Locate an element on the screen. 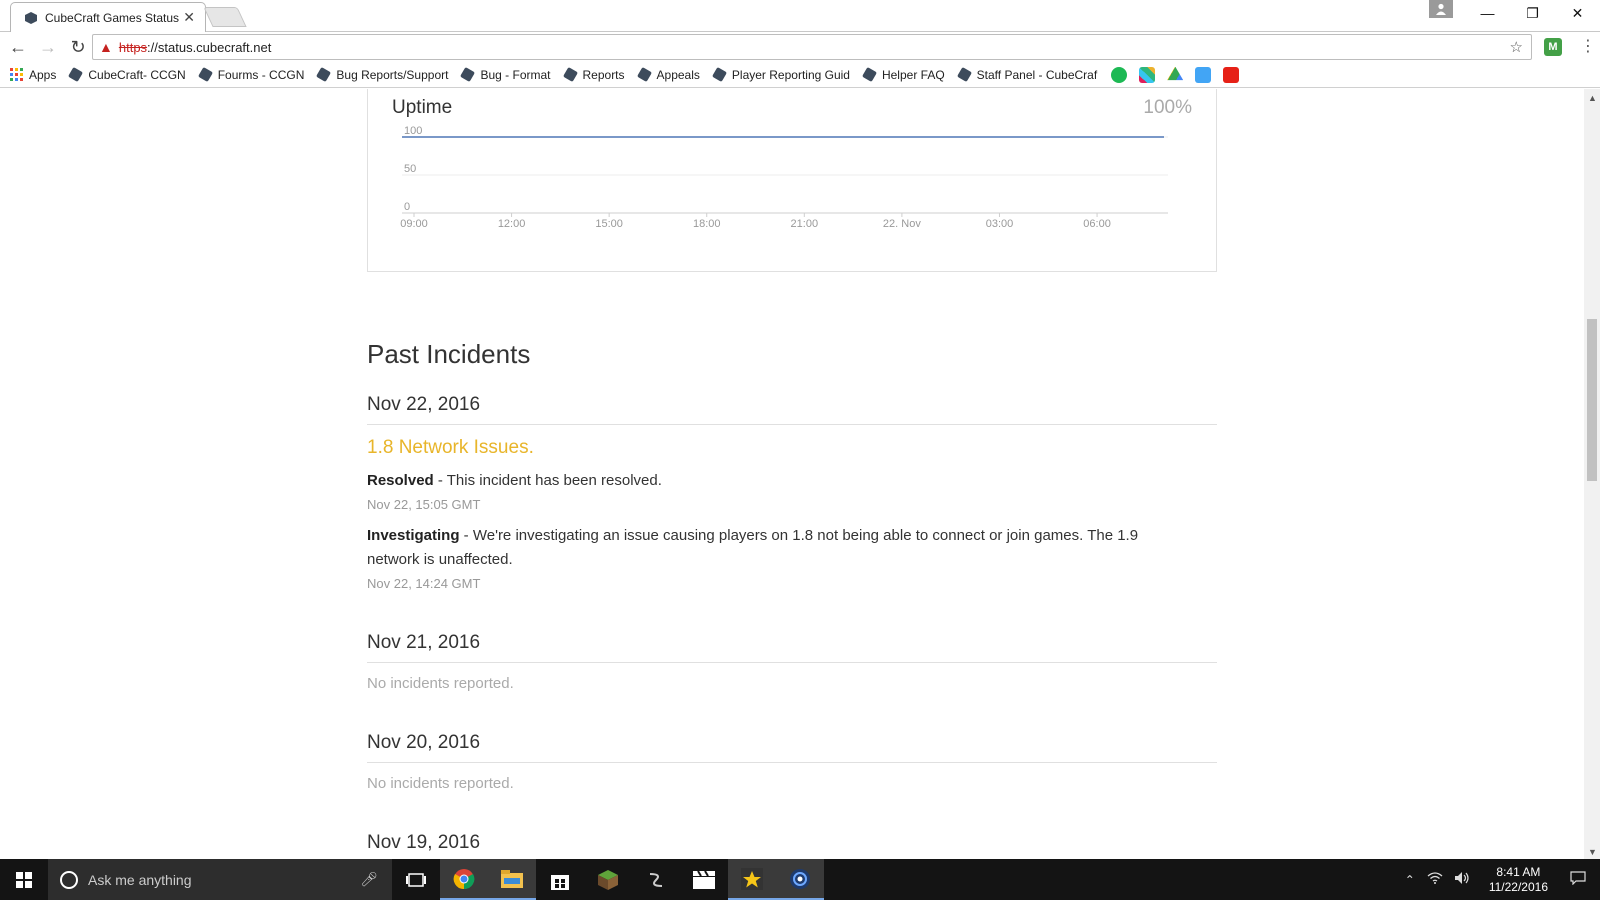  scrollbar-thumb is located at coordinates (1592, 400).